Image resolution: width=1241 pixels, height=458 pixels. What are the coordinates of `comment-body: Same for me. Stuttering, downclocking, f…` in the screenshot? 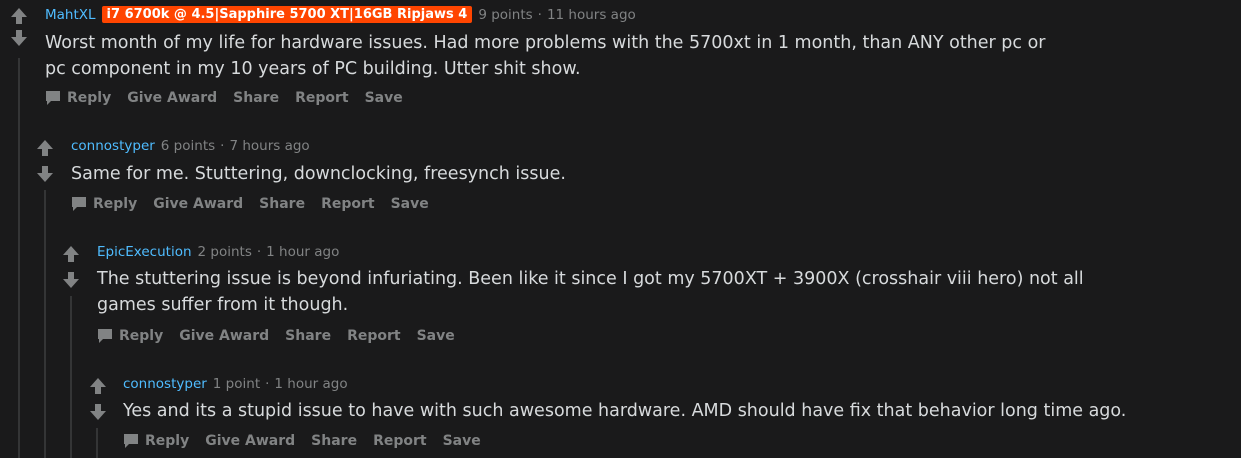 It's located at (318, 174).